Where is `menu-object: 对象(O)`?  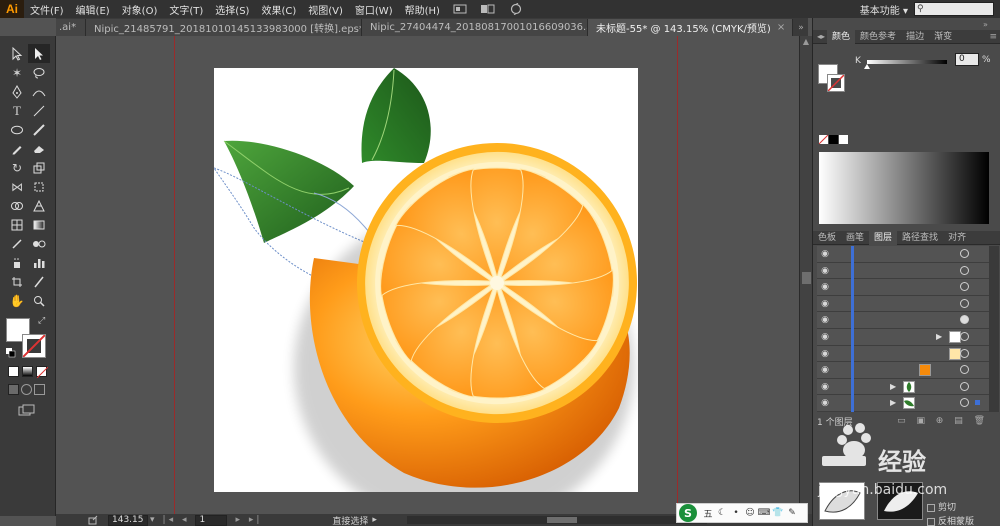 menu-object: 对象(O) is located at coordinates (140, 9).